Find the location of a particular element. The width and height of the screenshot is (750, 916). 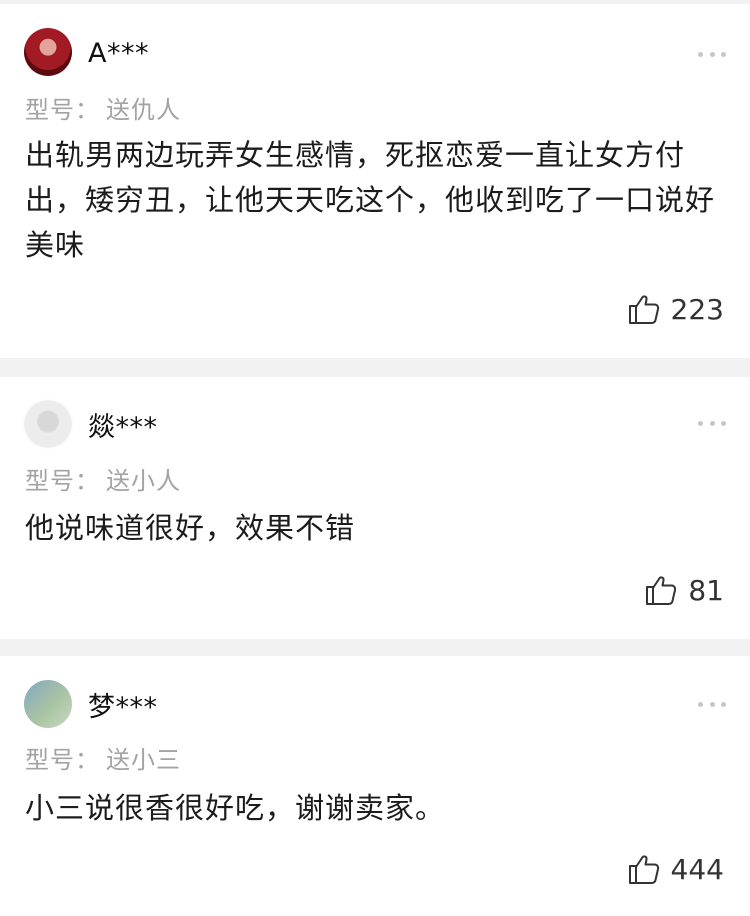

spec-line: 型号： 送小三 is located at coordinates (103, 757).